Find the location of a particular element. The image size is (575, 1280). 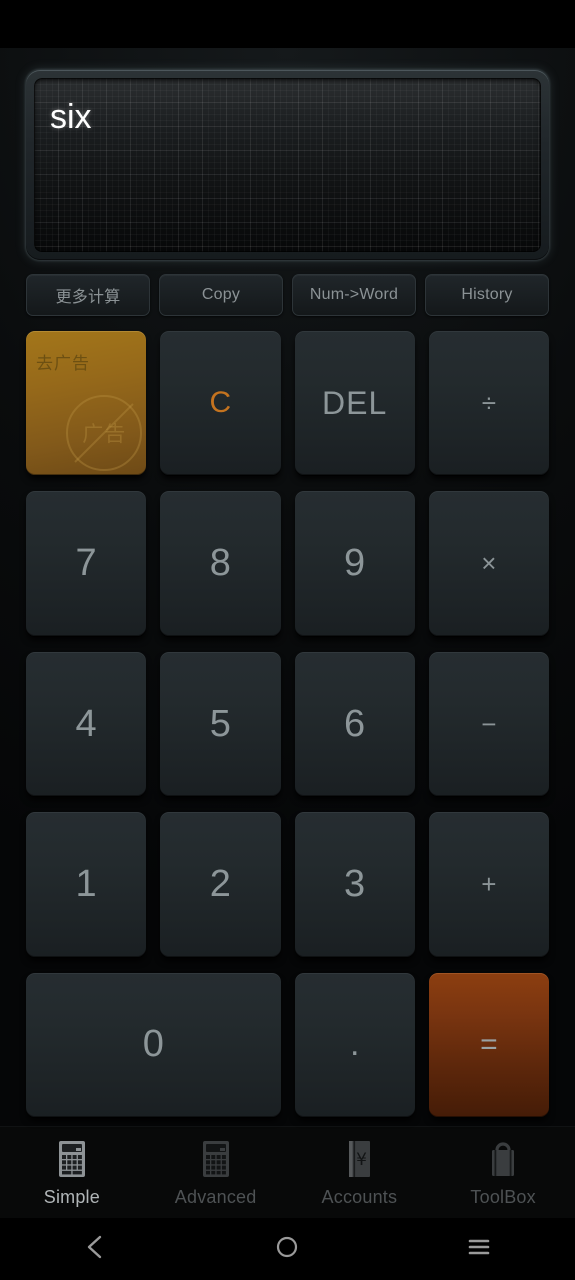

display-screen: six is located at coordinates (287, 165).